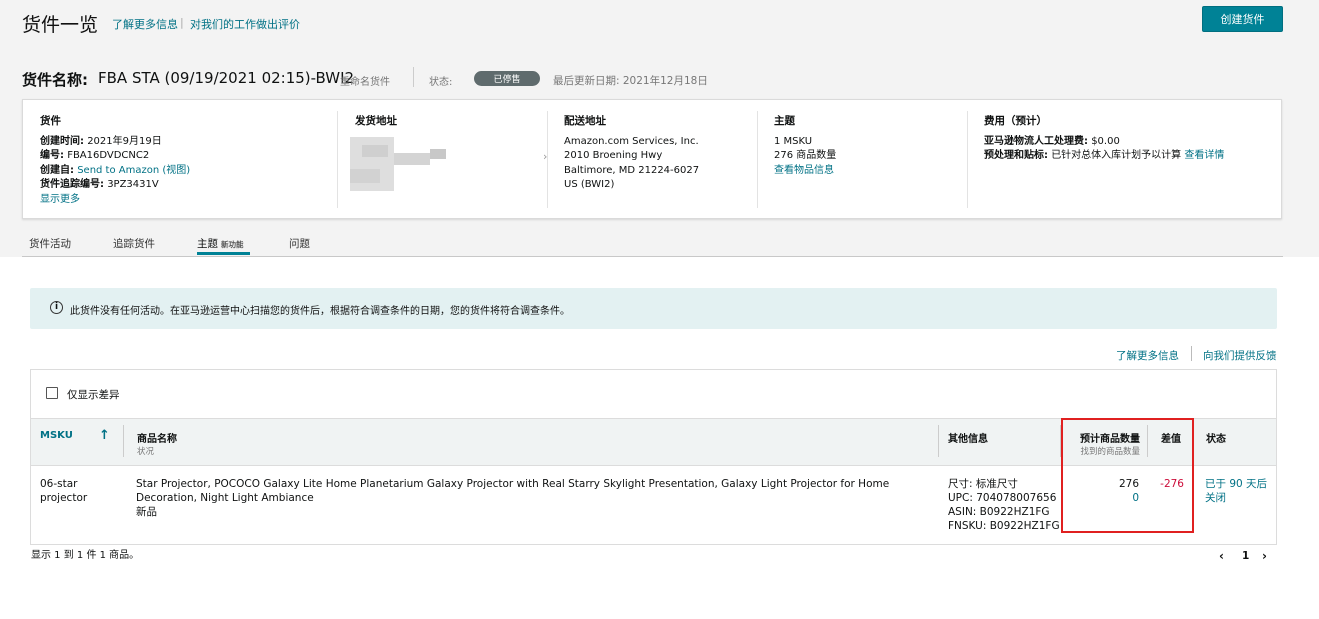 This screenshot has height=619, width=1319. Describe the element at coordinates (64, 498) in the screenshot. I see `msku-line: projector` at that location.